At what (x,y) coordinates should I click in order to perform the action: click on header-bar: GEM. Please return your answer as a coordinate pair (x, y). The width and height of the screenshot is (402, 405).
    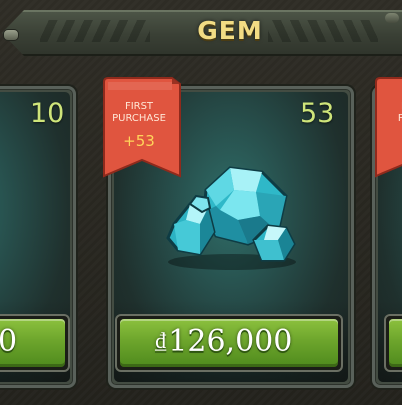
    Looking at the image, I should click on (201, 33).